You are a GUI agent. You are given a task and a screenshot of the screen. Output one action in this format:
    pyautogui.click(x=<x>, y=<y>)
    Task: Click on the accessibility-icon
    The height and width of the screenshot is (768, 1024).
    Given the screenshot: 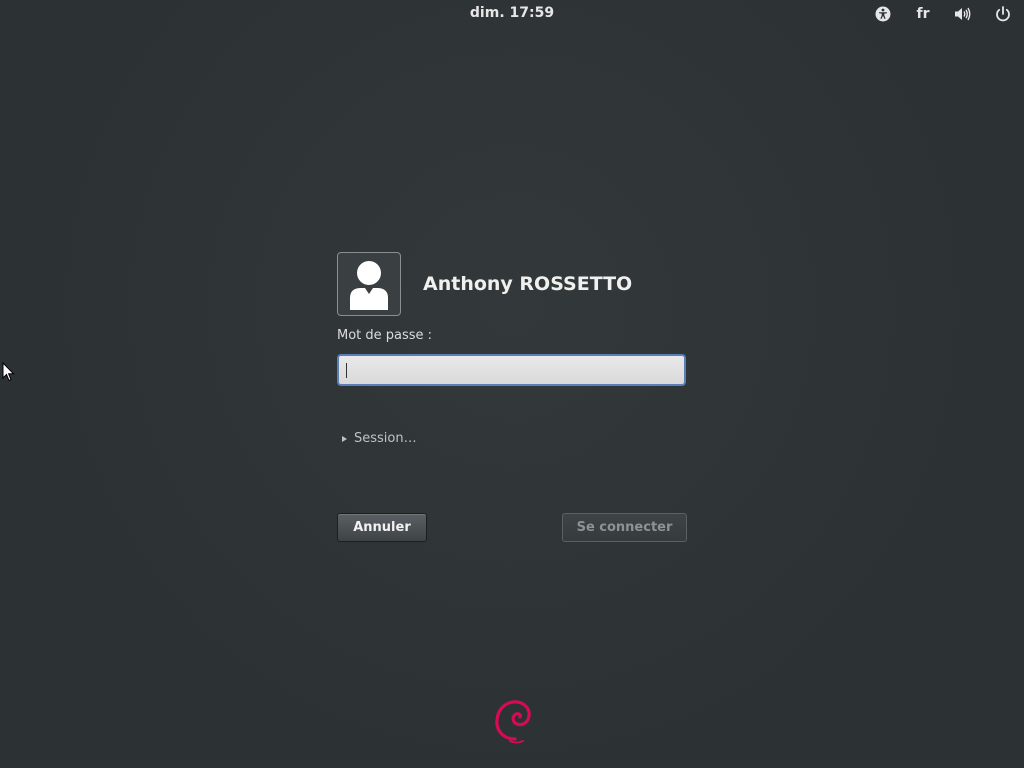 What is the action you would take?
    pyautogui.click(x=883, y=14)
    